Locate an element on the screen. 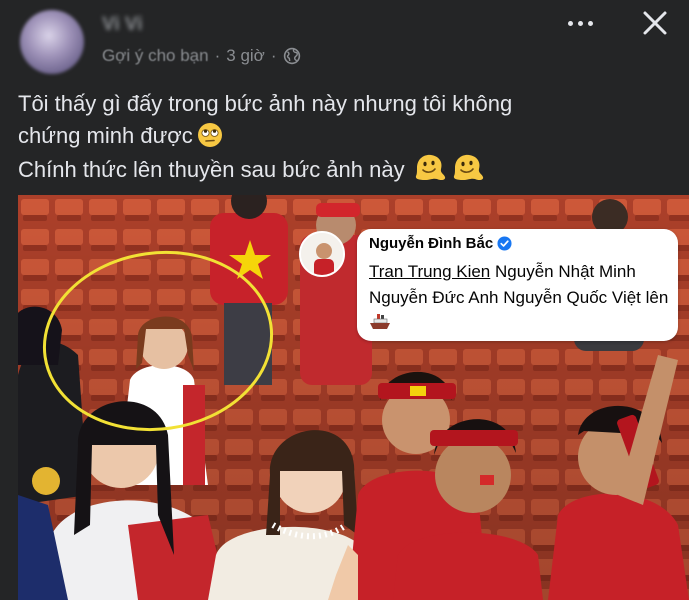 The width and height of the screenshot is (689, 600). caption-line-3: Chính thức lên thuyền sau bức ảnh này is located at coordinates (345, 169).